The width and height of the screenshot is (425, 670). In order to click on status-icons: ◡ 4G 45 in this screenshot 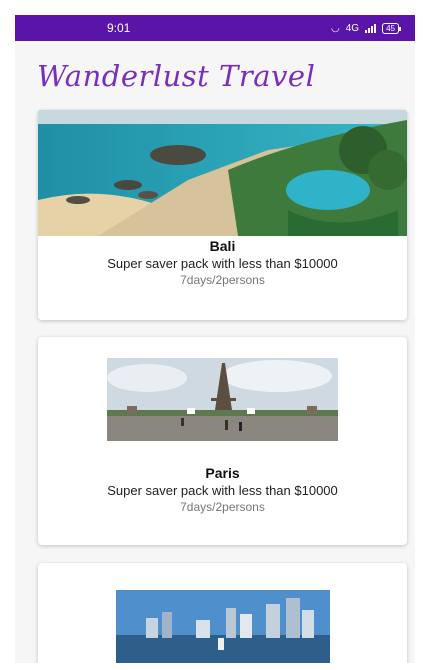, I will do `click(366, 28)`.